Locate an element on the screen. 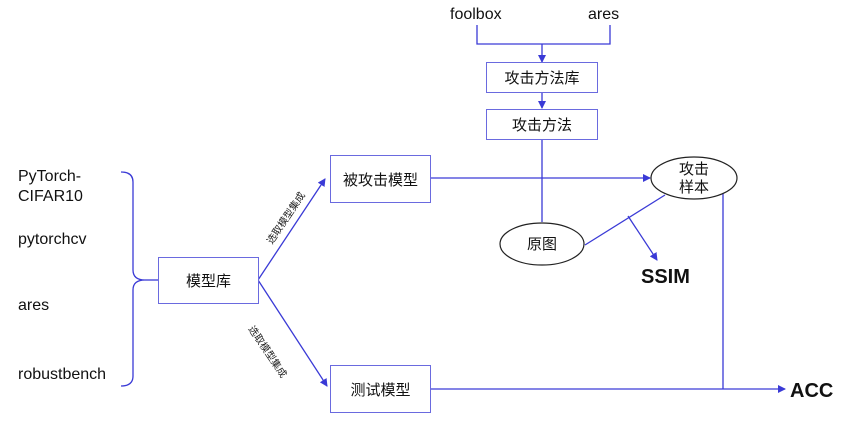  edge-to-ssim is located at coordinates (642, 238).